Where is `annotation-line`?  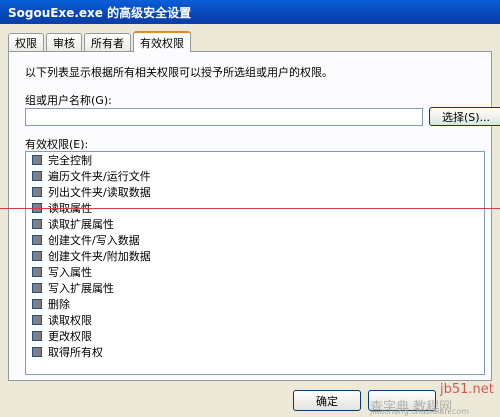
annotation-line is located at coordinates (250, 208).